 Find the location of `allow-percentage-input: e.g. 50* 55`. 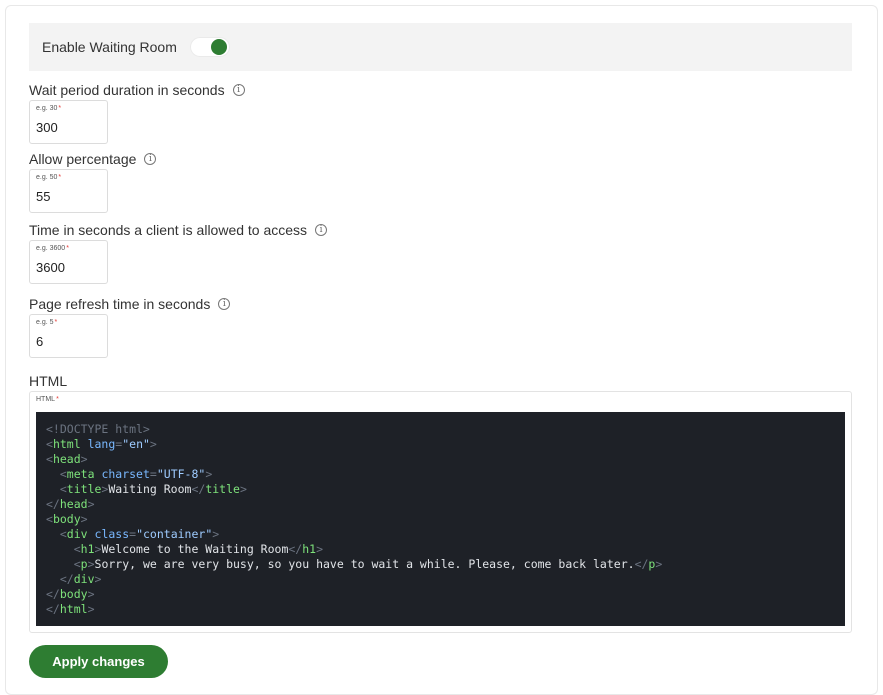

allow-percentage-input: e.g. 50* 55 is located at coordinates (68, 191).